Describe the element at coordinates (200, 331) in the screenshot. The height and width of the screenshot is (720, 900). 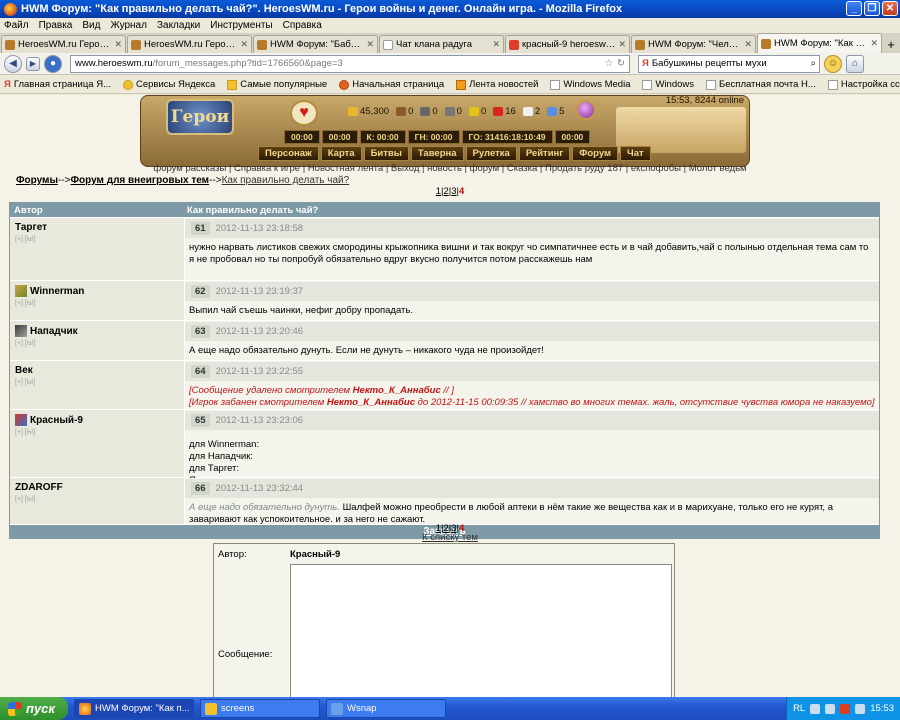
I see `post-number: 63` at that location.